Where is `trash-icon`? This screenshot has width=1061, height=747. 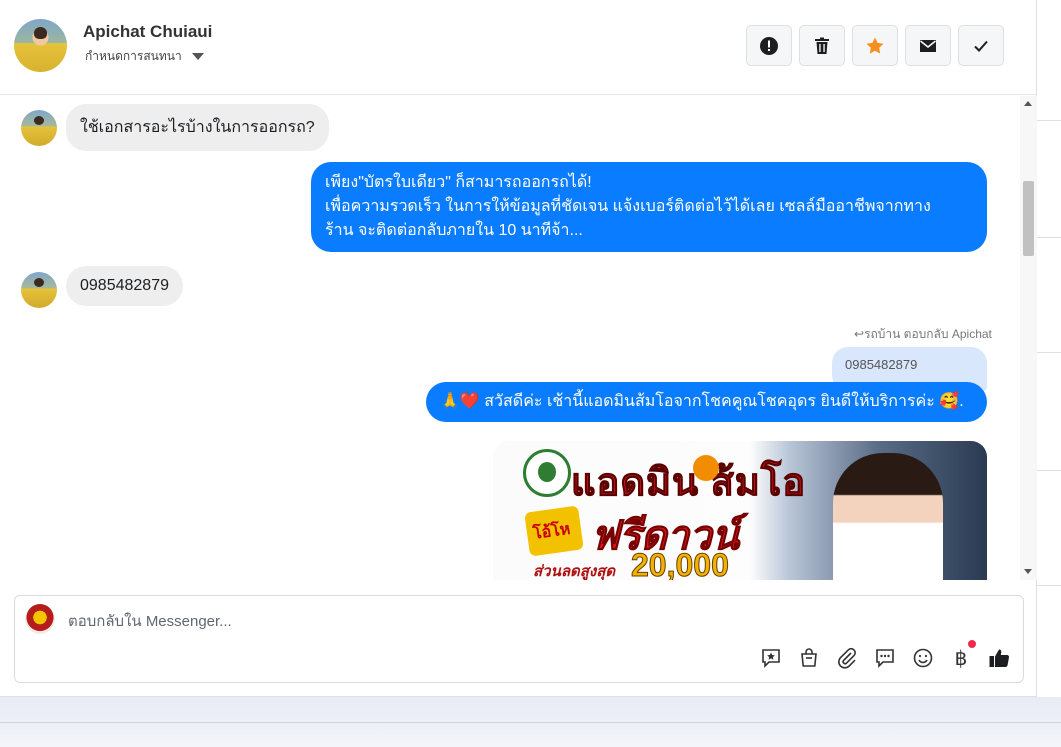
trash-icon is located at coordinates (822, 45).